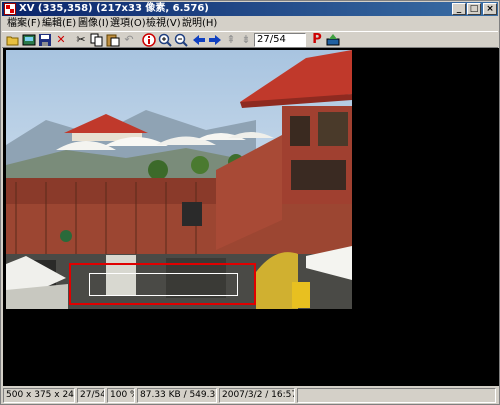 The width and height of the screenshot is (500, 405). Describe the element at coordinates (280, 40) in the screenshot. I see `page-number-field: 27/54` at that location.